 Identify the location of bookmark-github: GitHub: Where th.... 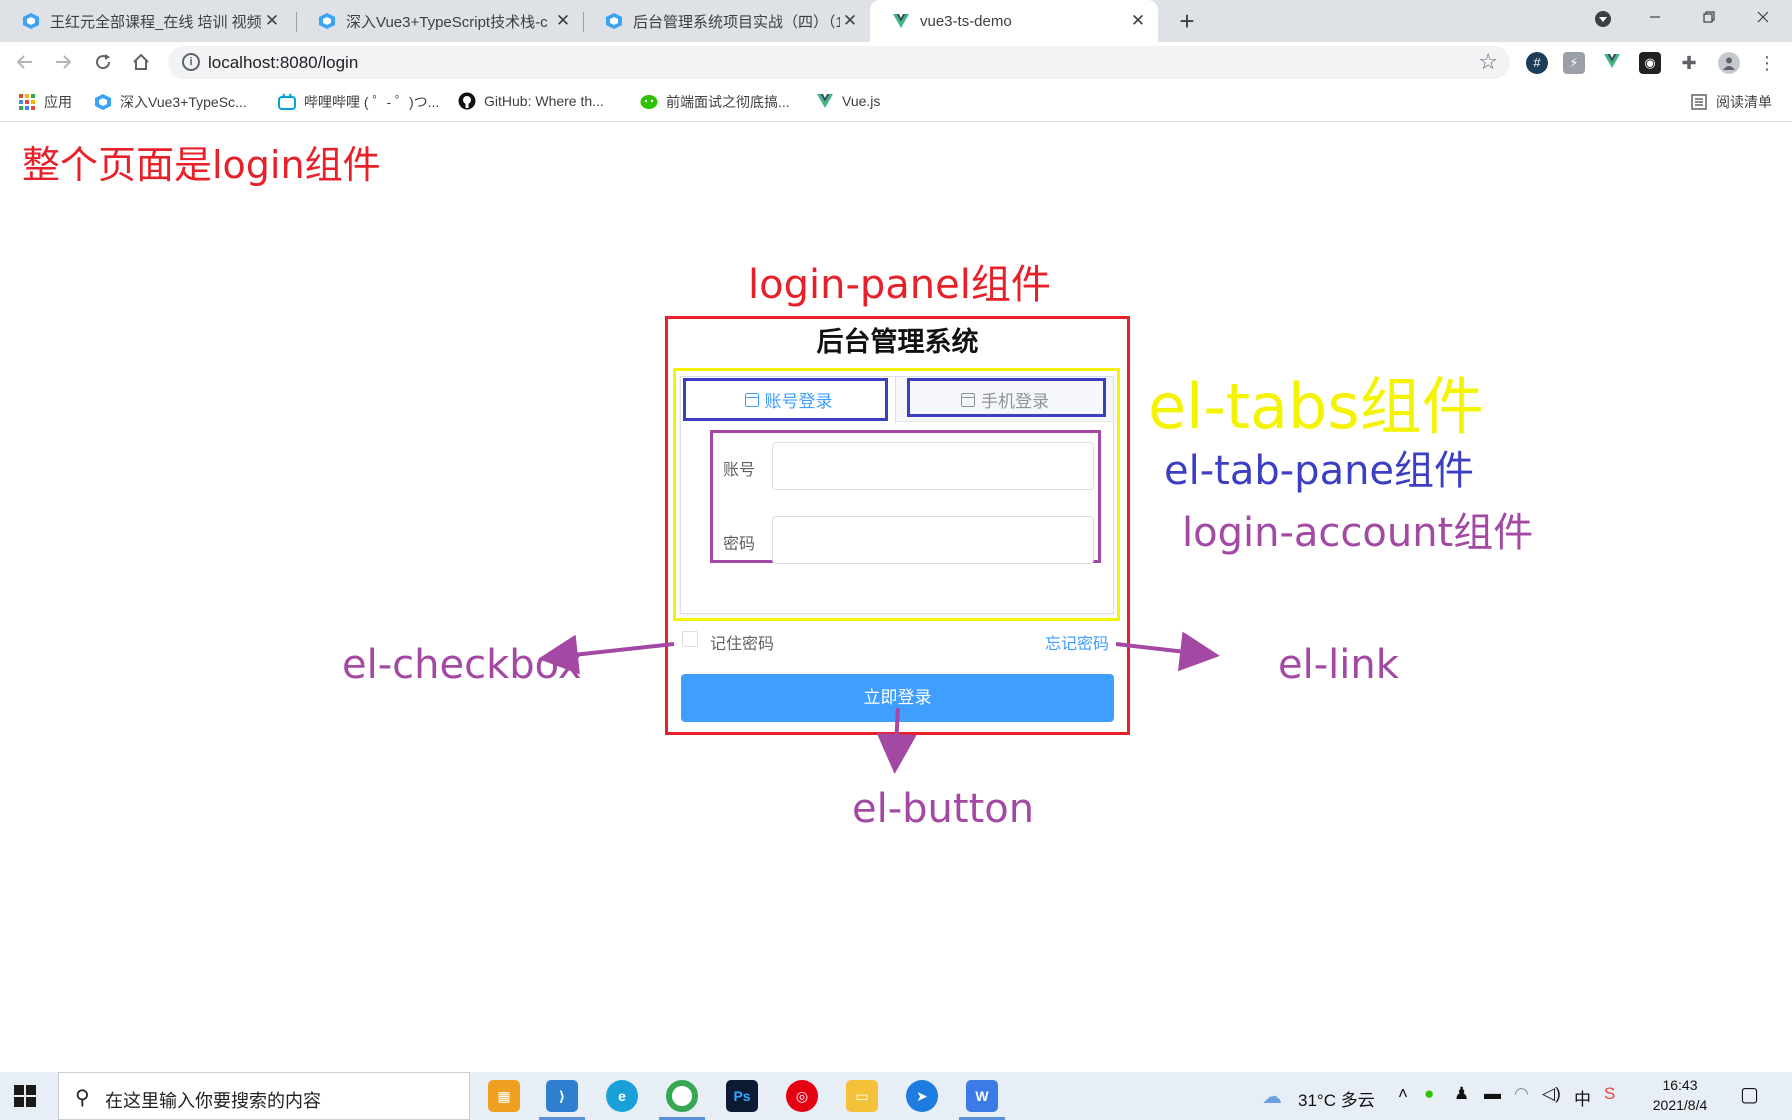
(531, 101).